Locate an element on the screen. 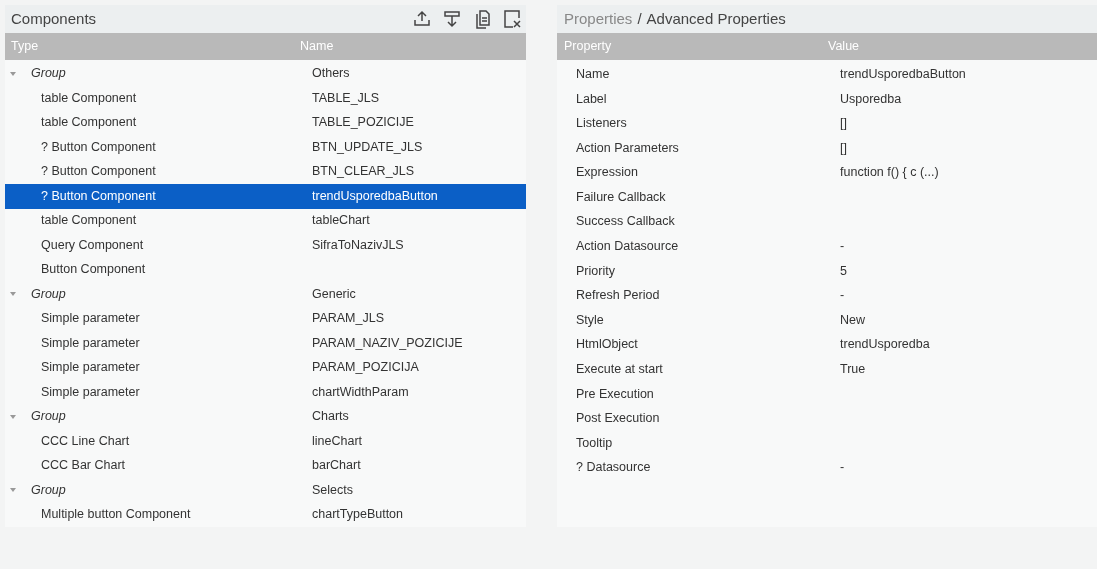 This screenshot has width=1097, height=569. component-name: lineChart is located at coordinates (337, 441).